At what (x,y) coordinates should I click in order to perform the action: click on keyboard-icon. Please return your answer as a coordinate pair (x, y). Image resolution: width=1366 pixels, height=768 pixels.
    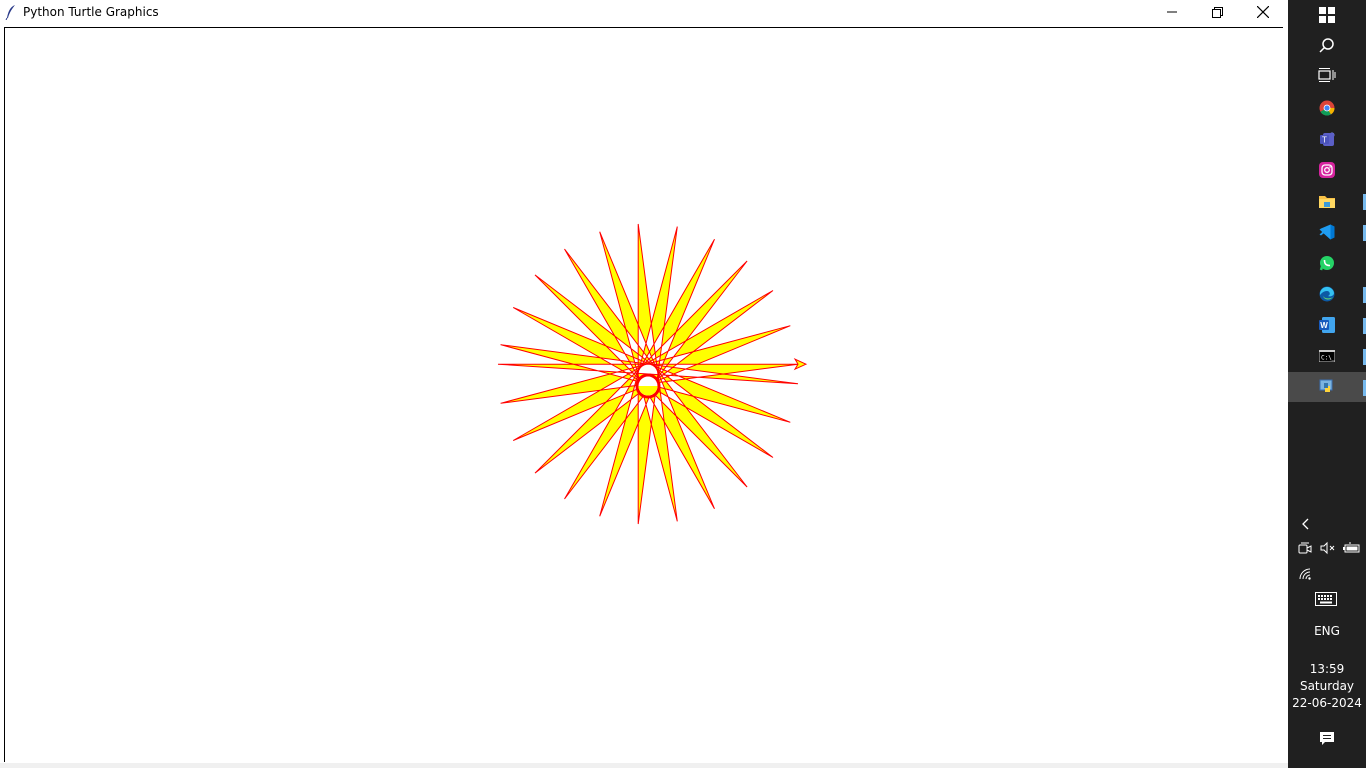
    Looking at the image, I should click on (1326, 599).